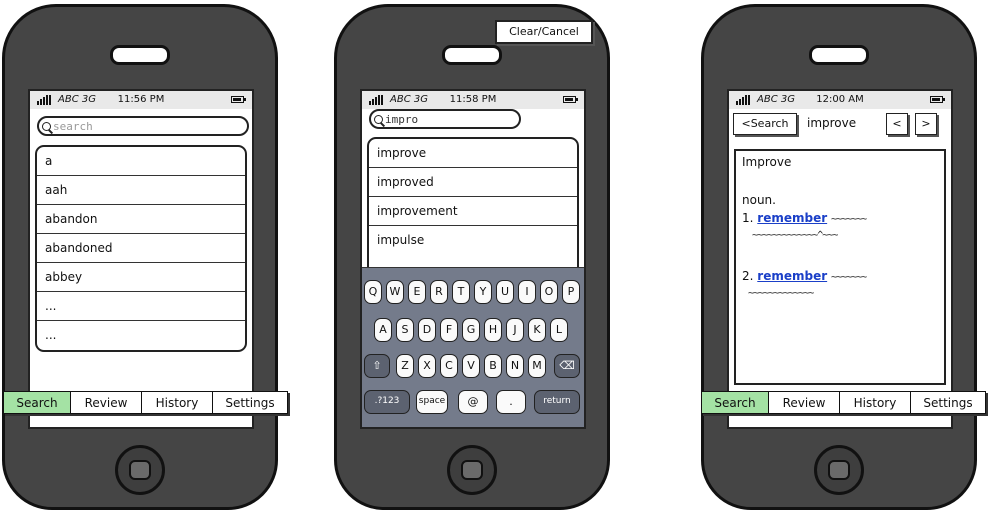 This screenshot has height=516, width=994. What do you see at coordinates (557, 402) in the screenshot?
I see `return-key: return` at bounding box center [557, 402].